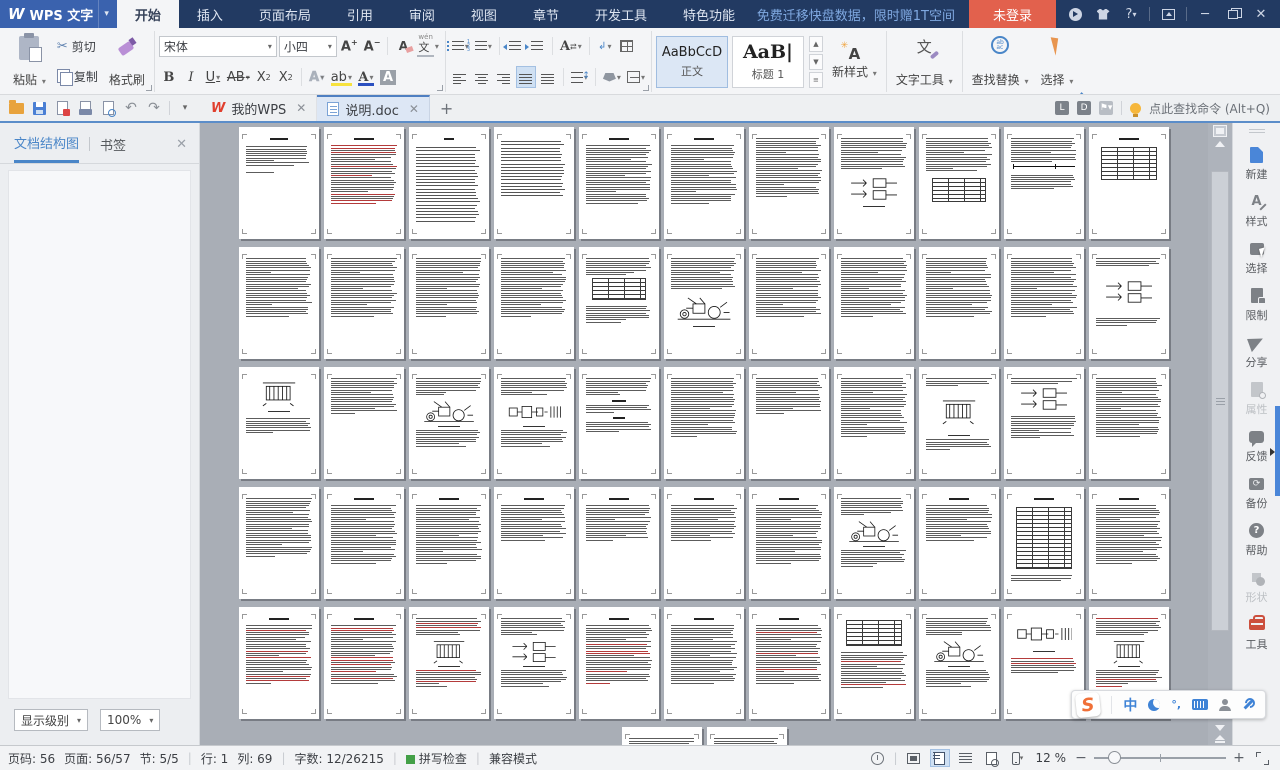  I want to click on paragraph-dialog-launcher, so click(645, 88).